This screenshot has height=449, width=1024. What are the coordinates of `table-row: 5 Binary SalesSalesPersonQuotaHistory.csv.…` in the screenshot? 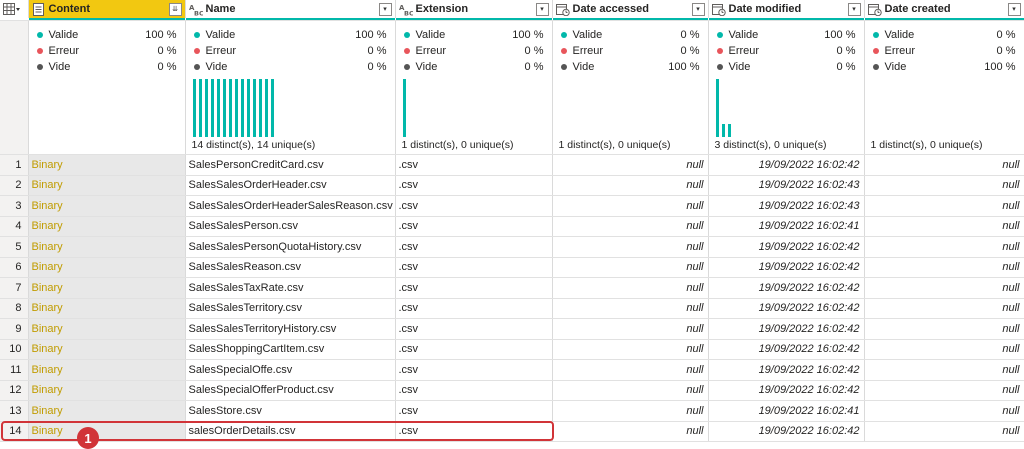 It's located at (512, 247).